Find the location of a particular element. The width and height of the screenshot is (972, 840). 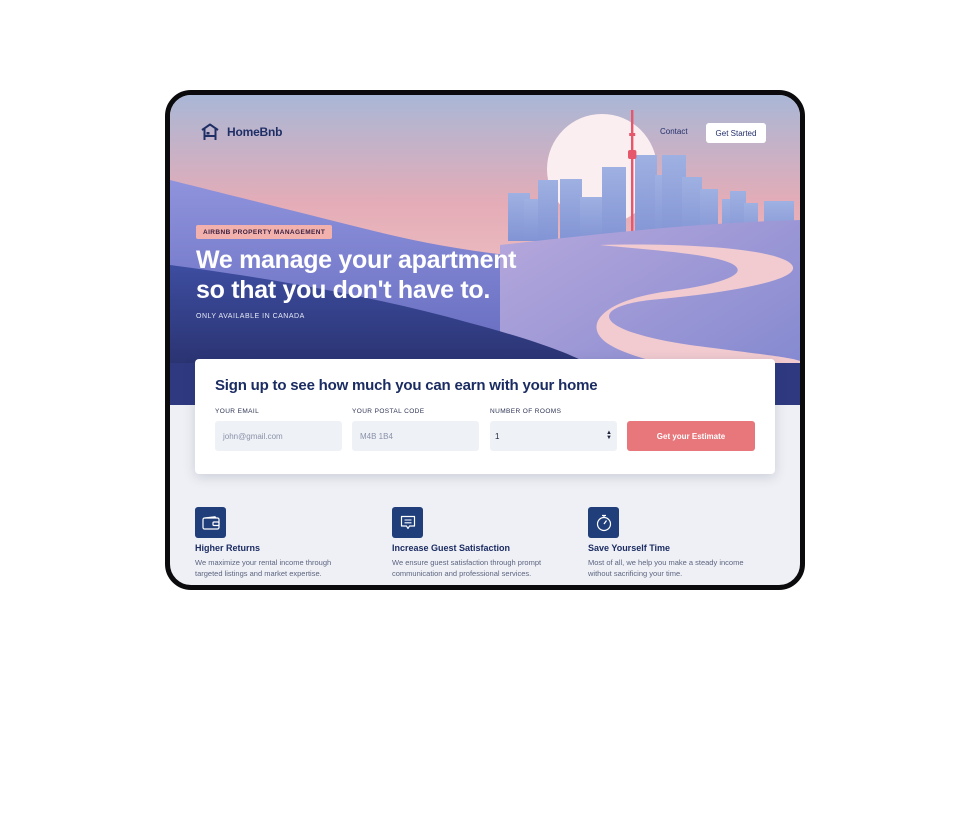

headline-line-1: We manage your apartment is located at coordinates (356, 260).